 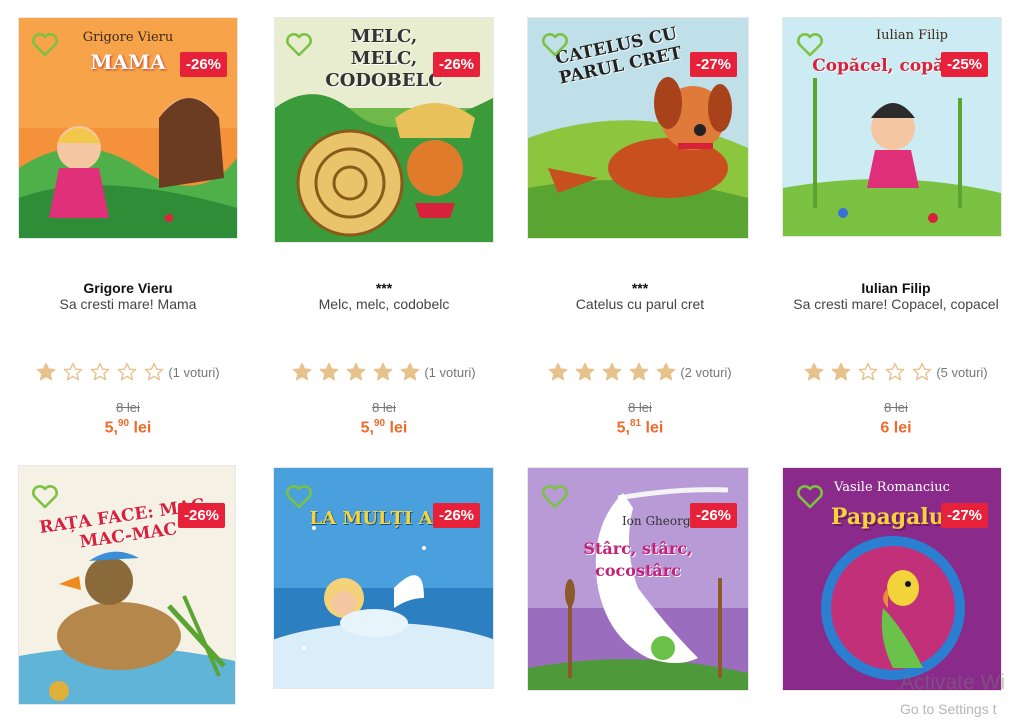 I want to click on votes-count: (2 voturi), so click(x=706, y=372).